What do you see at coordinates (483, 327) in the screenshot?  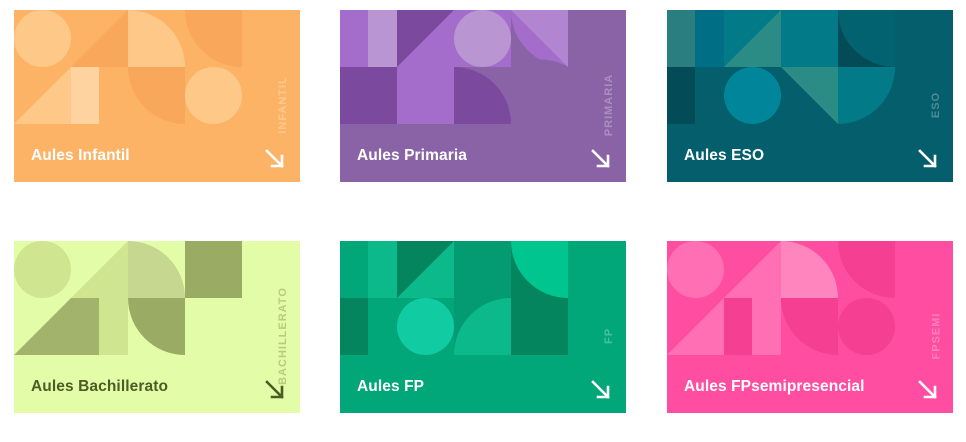 I see `card-aules-fp: FP Aules FP` at bounding box center [483, 327].